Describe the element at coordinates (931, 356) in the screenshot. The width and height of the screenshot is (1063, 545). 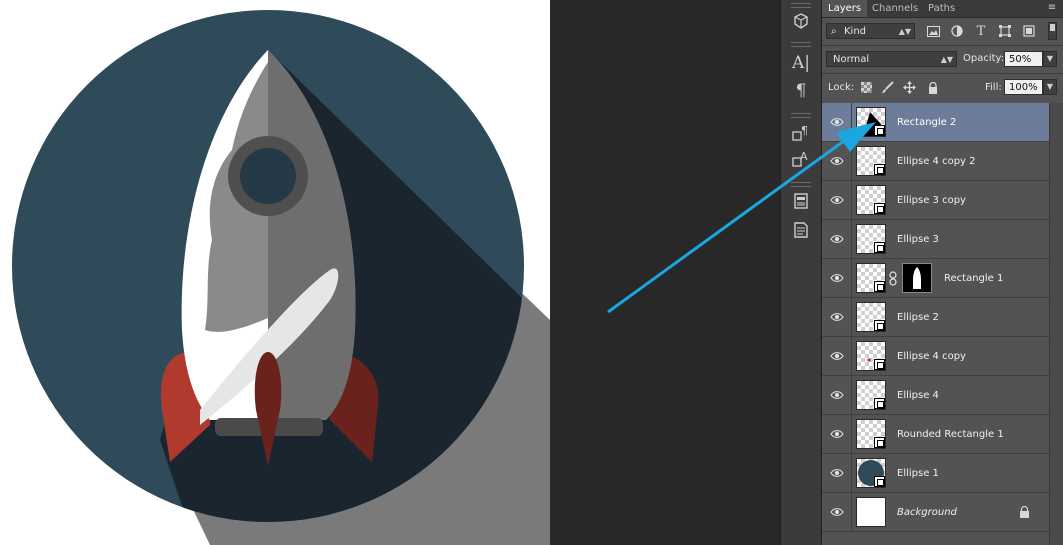
I see `layer-name: Ellipse 4 copy` at that location.